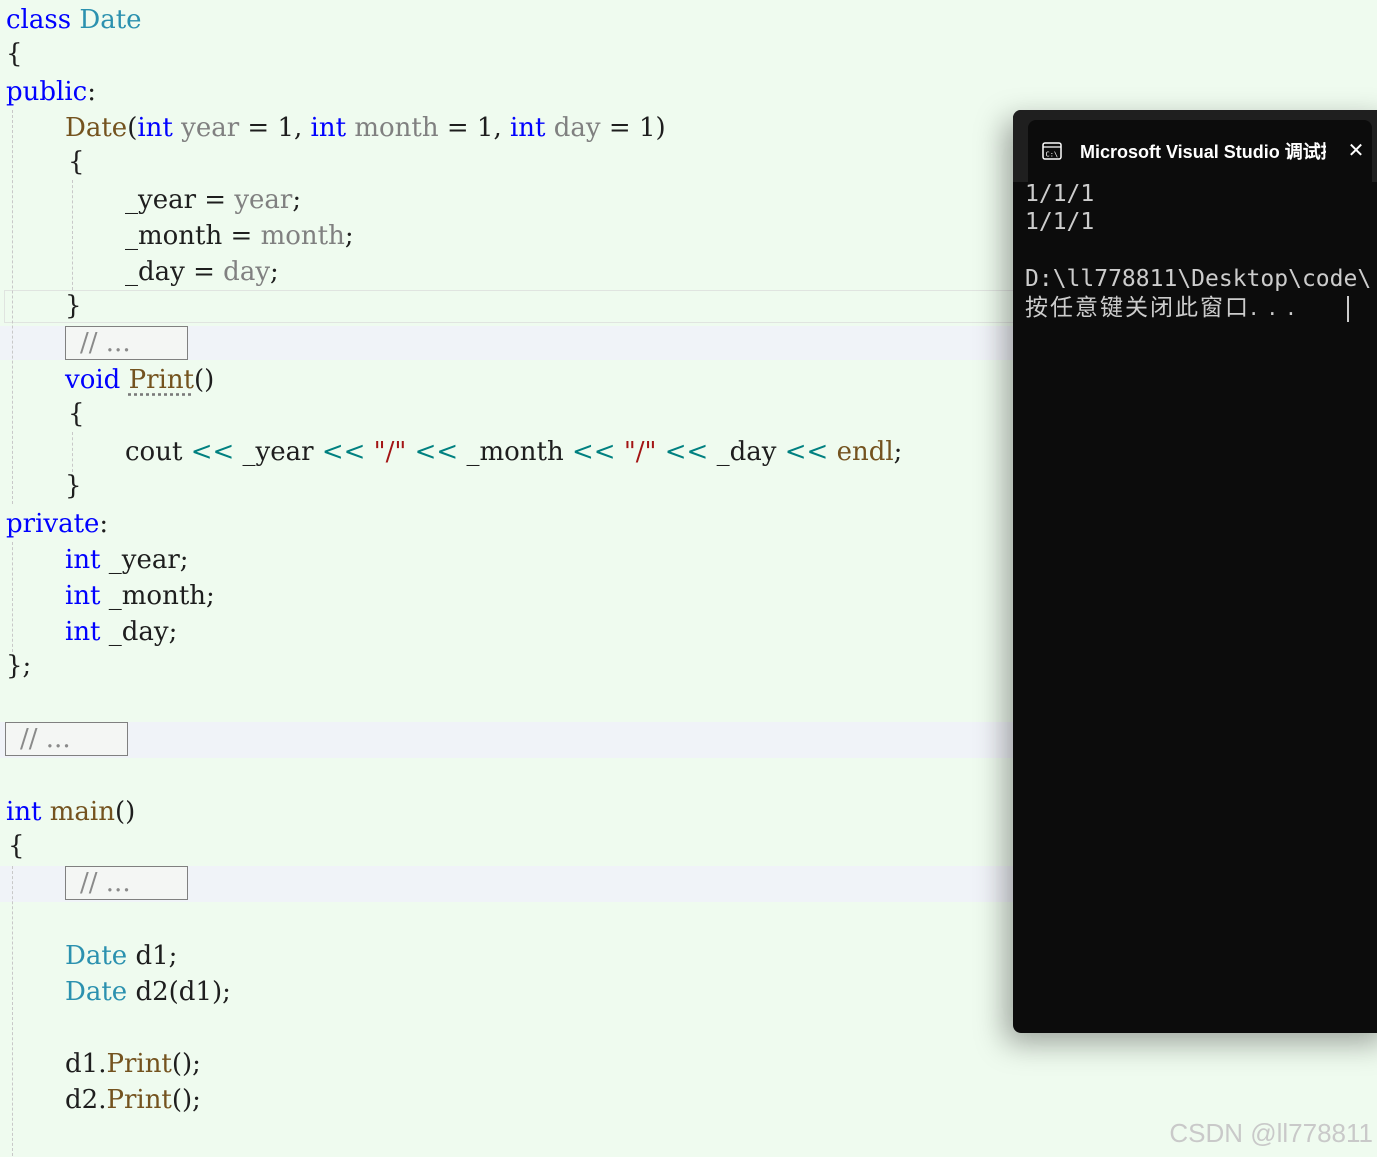  I want to click on code-line: int _day;, so click(121, 632).